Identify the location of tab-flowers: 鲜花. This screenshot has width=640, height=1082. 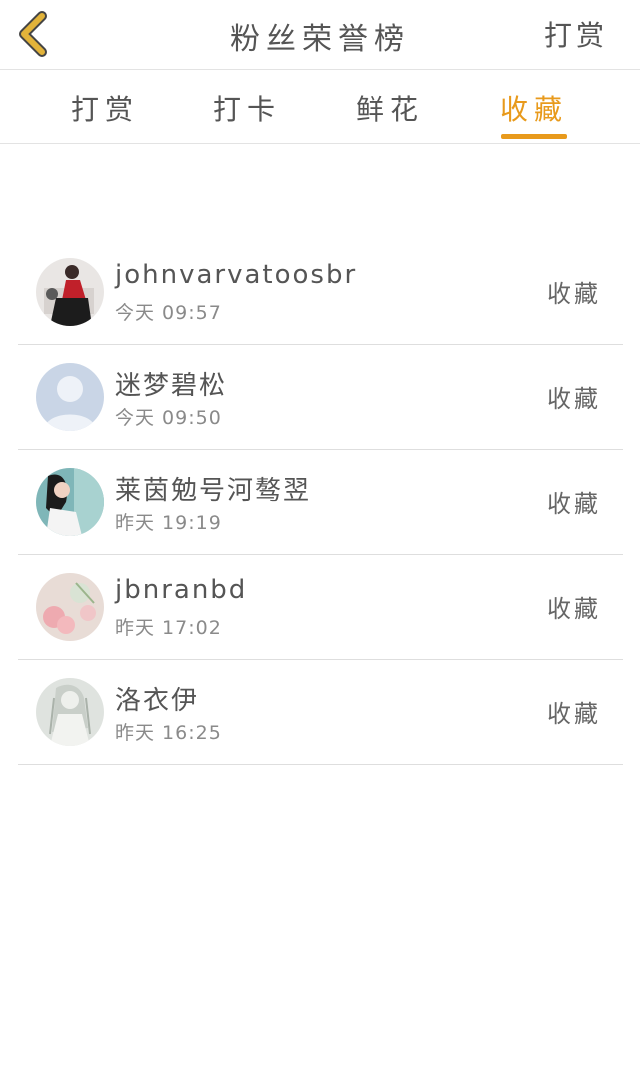
(390, 108).